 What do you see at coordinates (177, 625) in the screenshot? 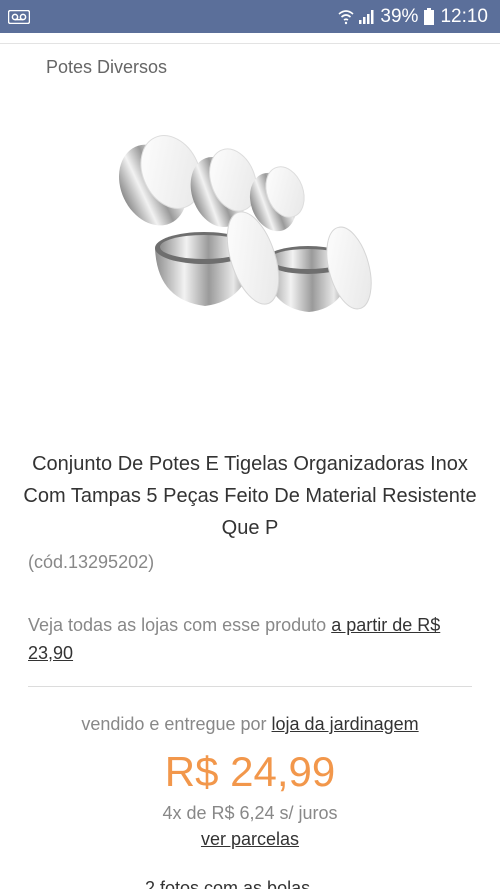
I see `all-stores-text: Veja todas as lojas com esse produto` at bounding box center [177, 625].